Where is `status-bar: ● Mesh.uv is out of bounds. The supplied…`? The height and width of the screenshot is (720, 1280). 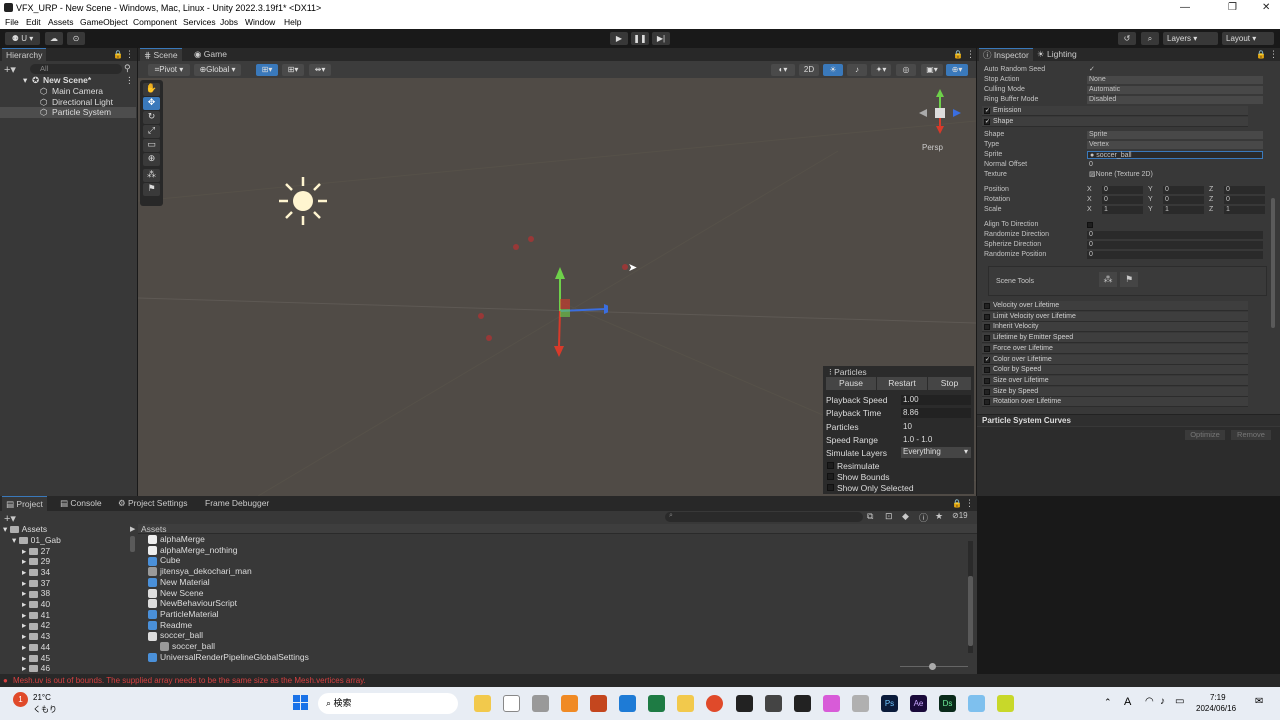
status-bar: ● Mesh.uv is out of bounds. The supplied… is located at coordinates (640, 680).